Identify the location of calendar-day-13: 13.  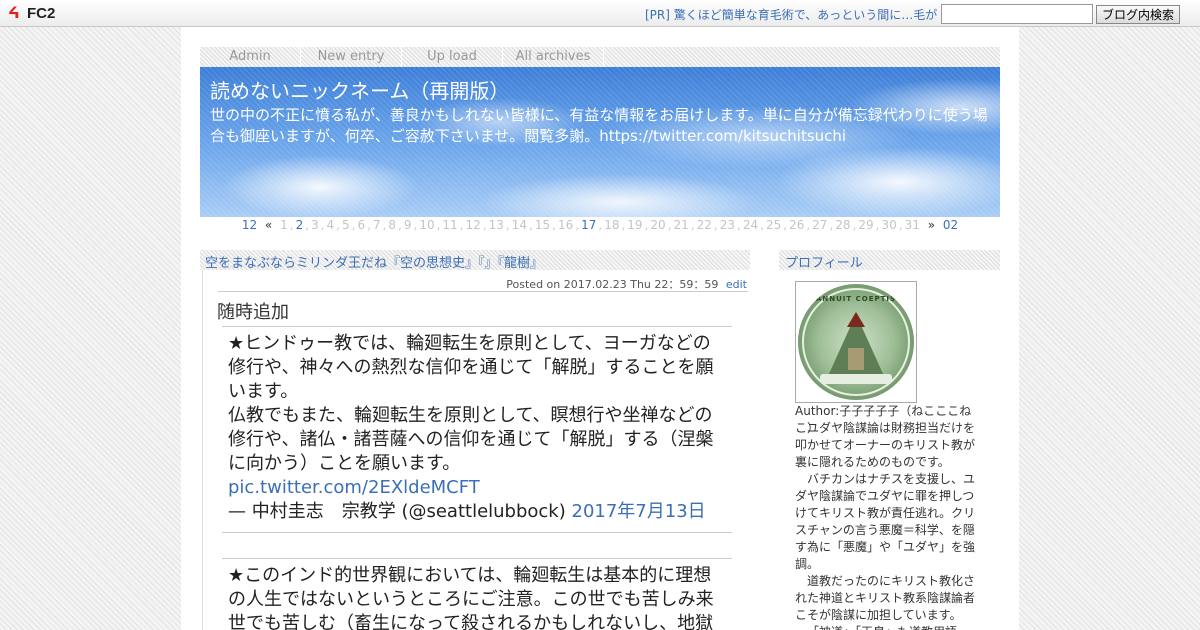
(496, 225).